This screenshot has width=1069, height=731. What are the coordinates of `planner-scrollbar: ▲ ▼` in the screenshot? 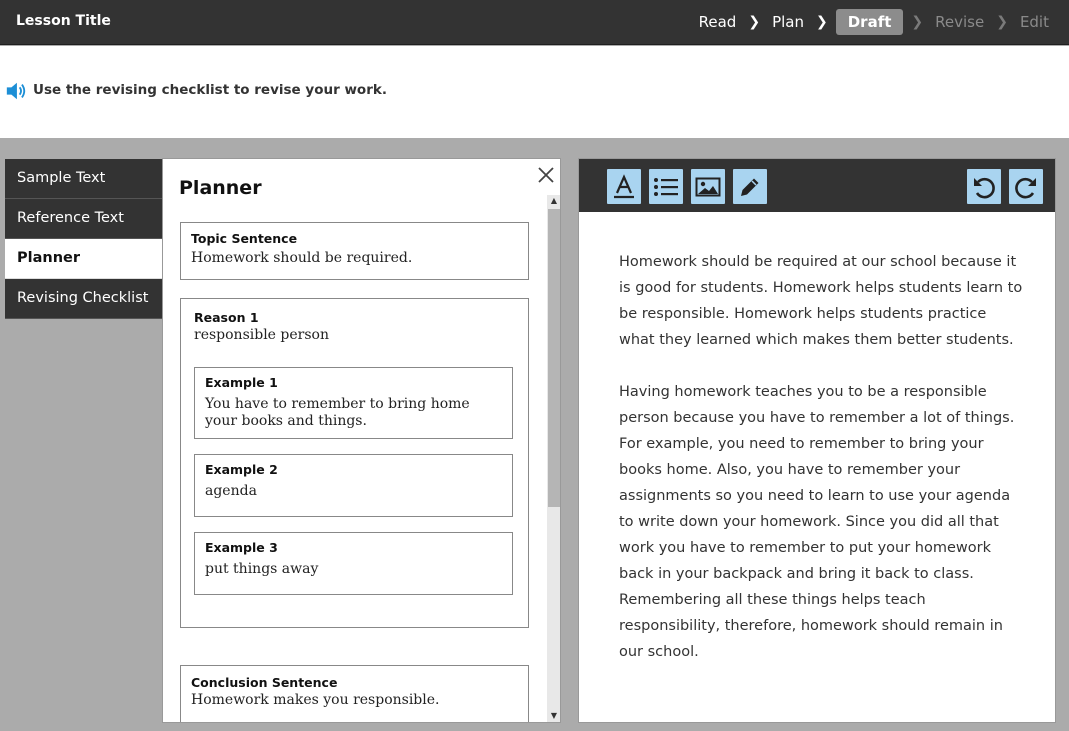 It's located at (553, 458).